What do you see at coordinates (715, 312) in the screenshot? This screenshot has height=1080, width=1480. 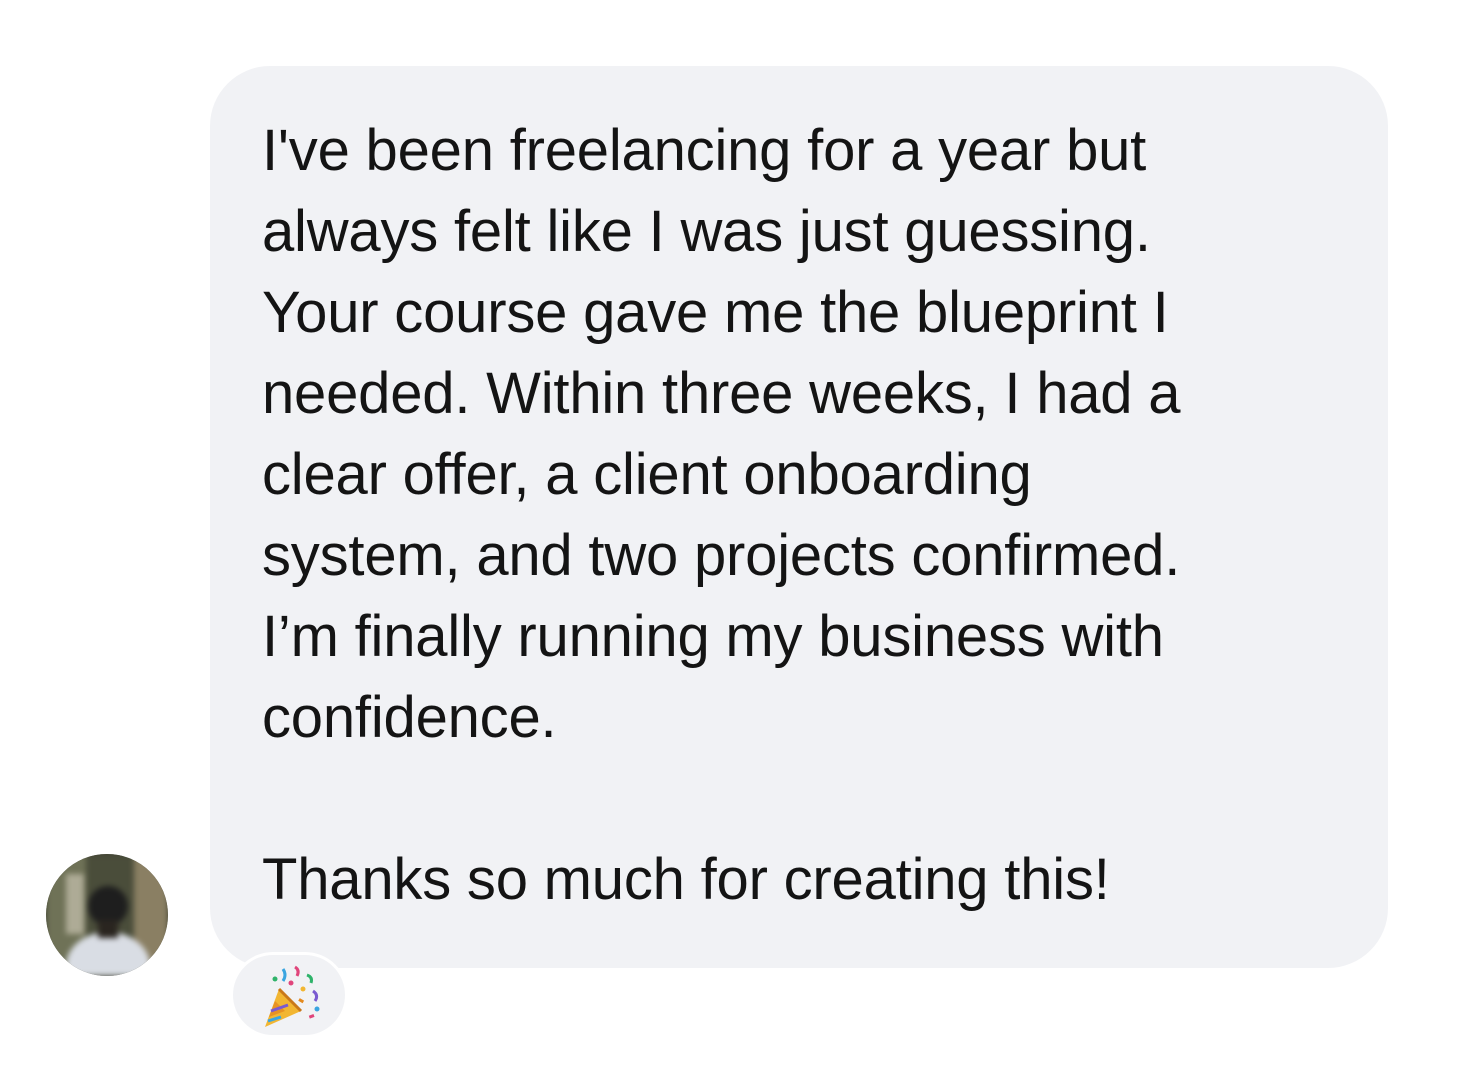 I see `message-line: Your course gave me the blueprint I` at bounding box center [715, 312].